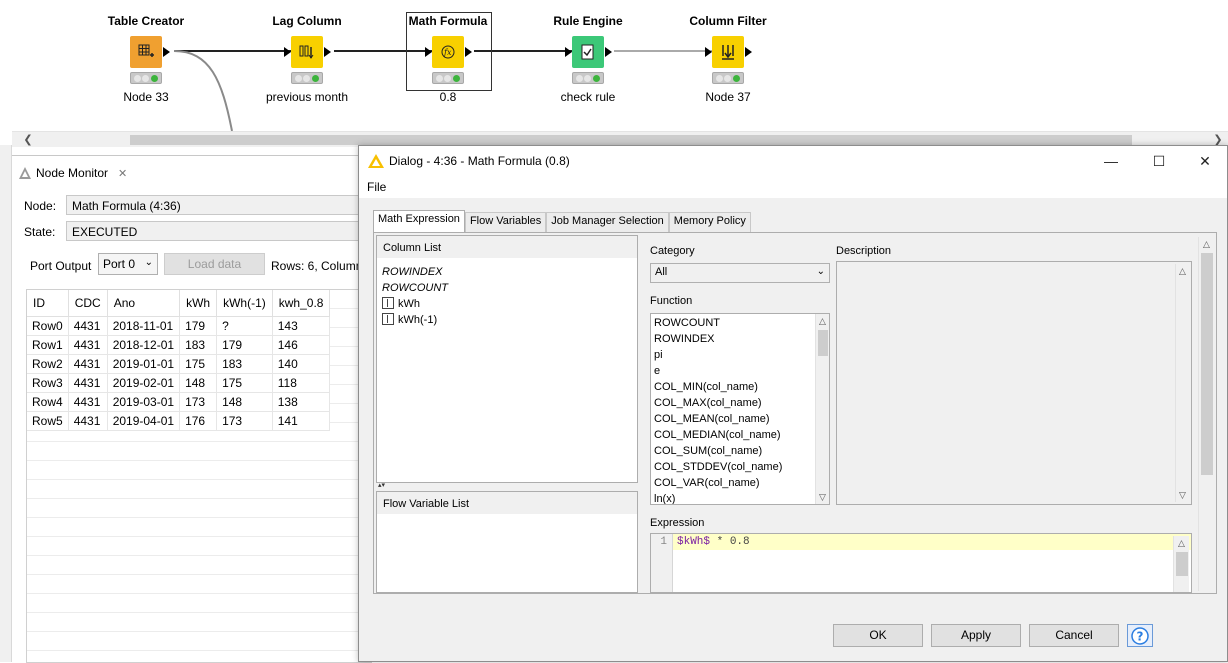 Image resolution: width=1228 pixels, height=663 pixels. What do you see at coordinates (1205, 161) in the screenshot?
I see `close-icon: ✕` at bounding box center [1205, 161].